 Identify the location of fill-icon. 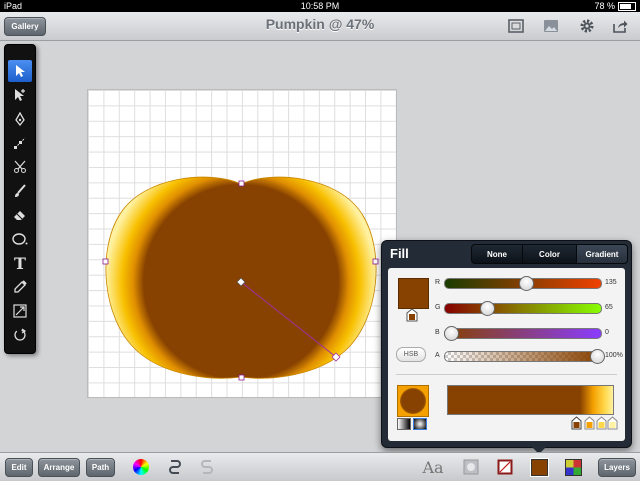
(539, 467).